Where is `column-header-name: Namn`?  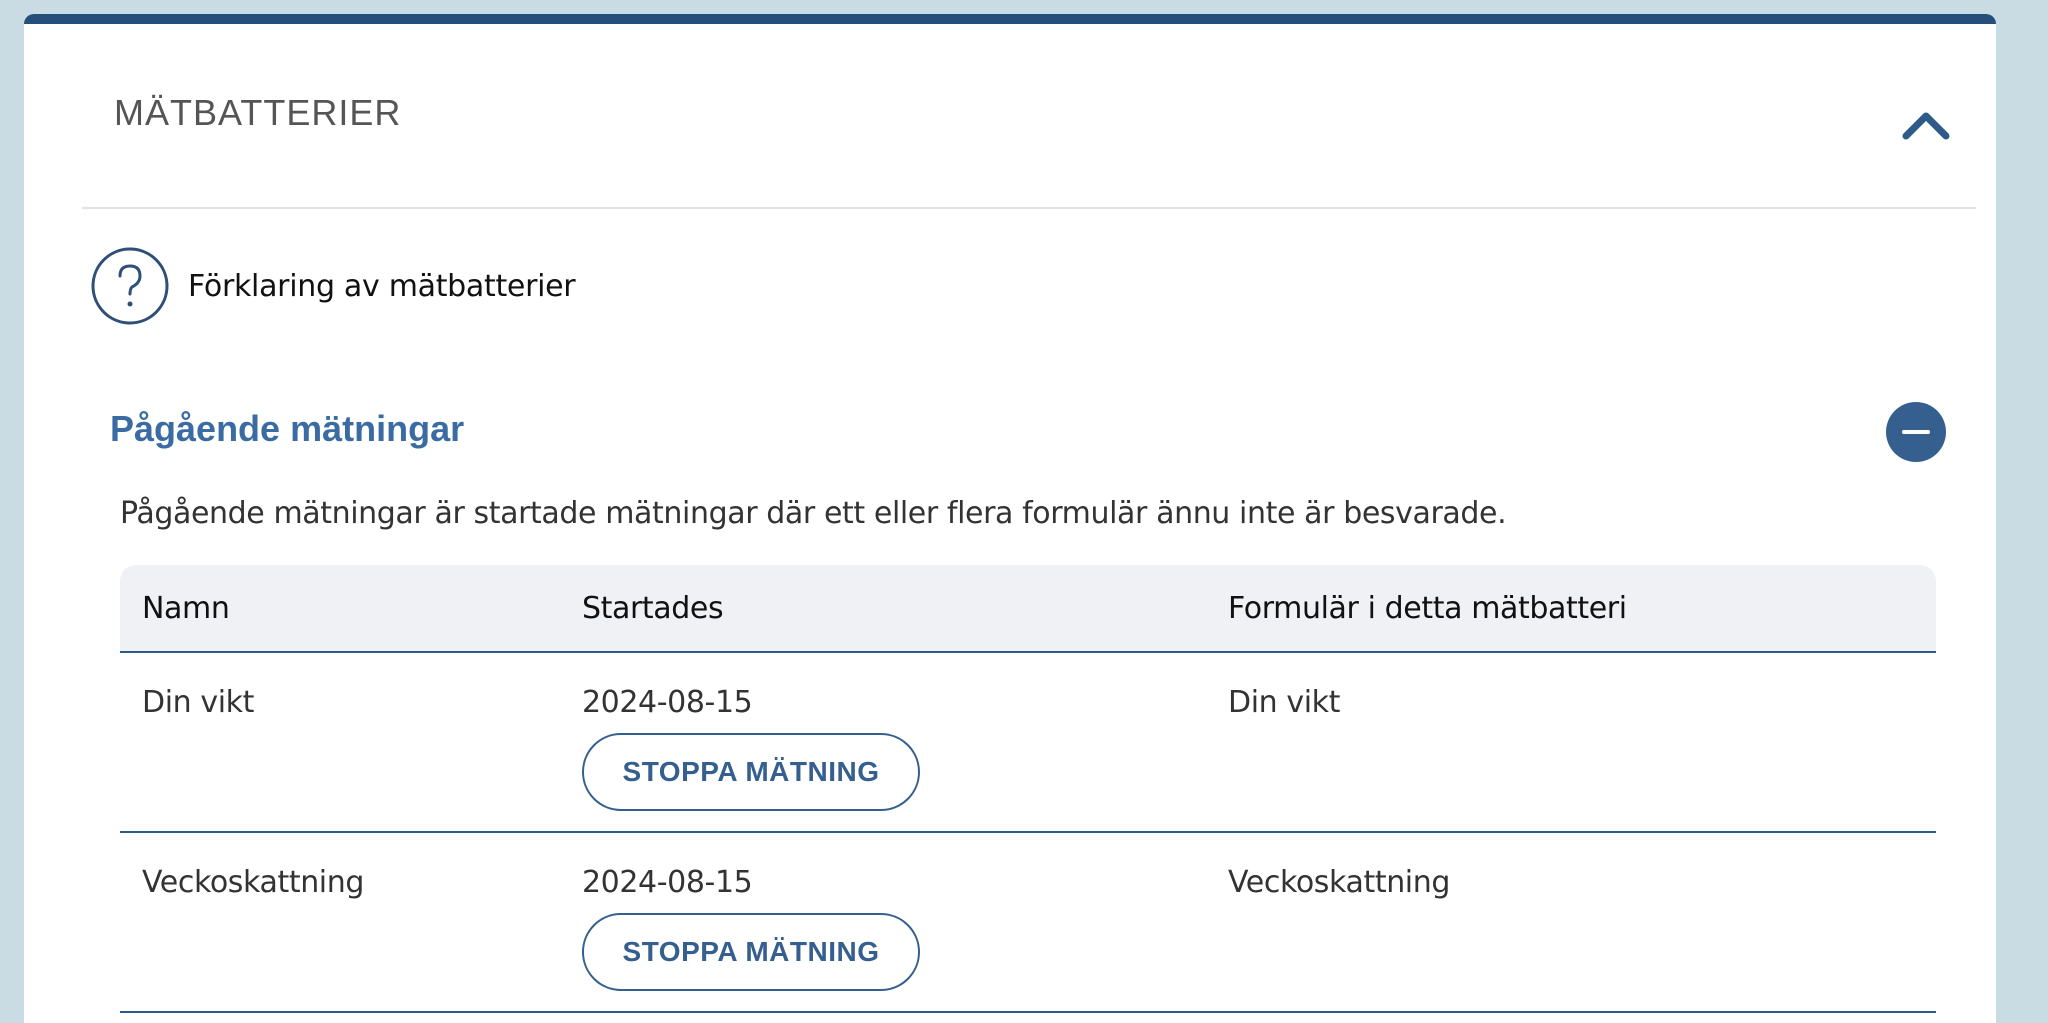 column-header-name: Namn is located at coordinates (186, 608).